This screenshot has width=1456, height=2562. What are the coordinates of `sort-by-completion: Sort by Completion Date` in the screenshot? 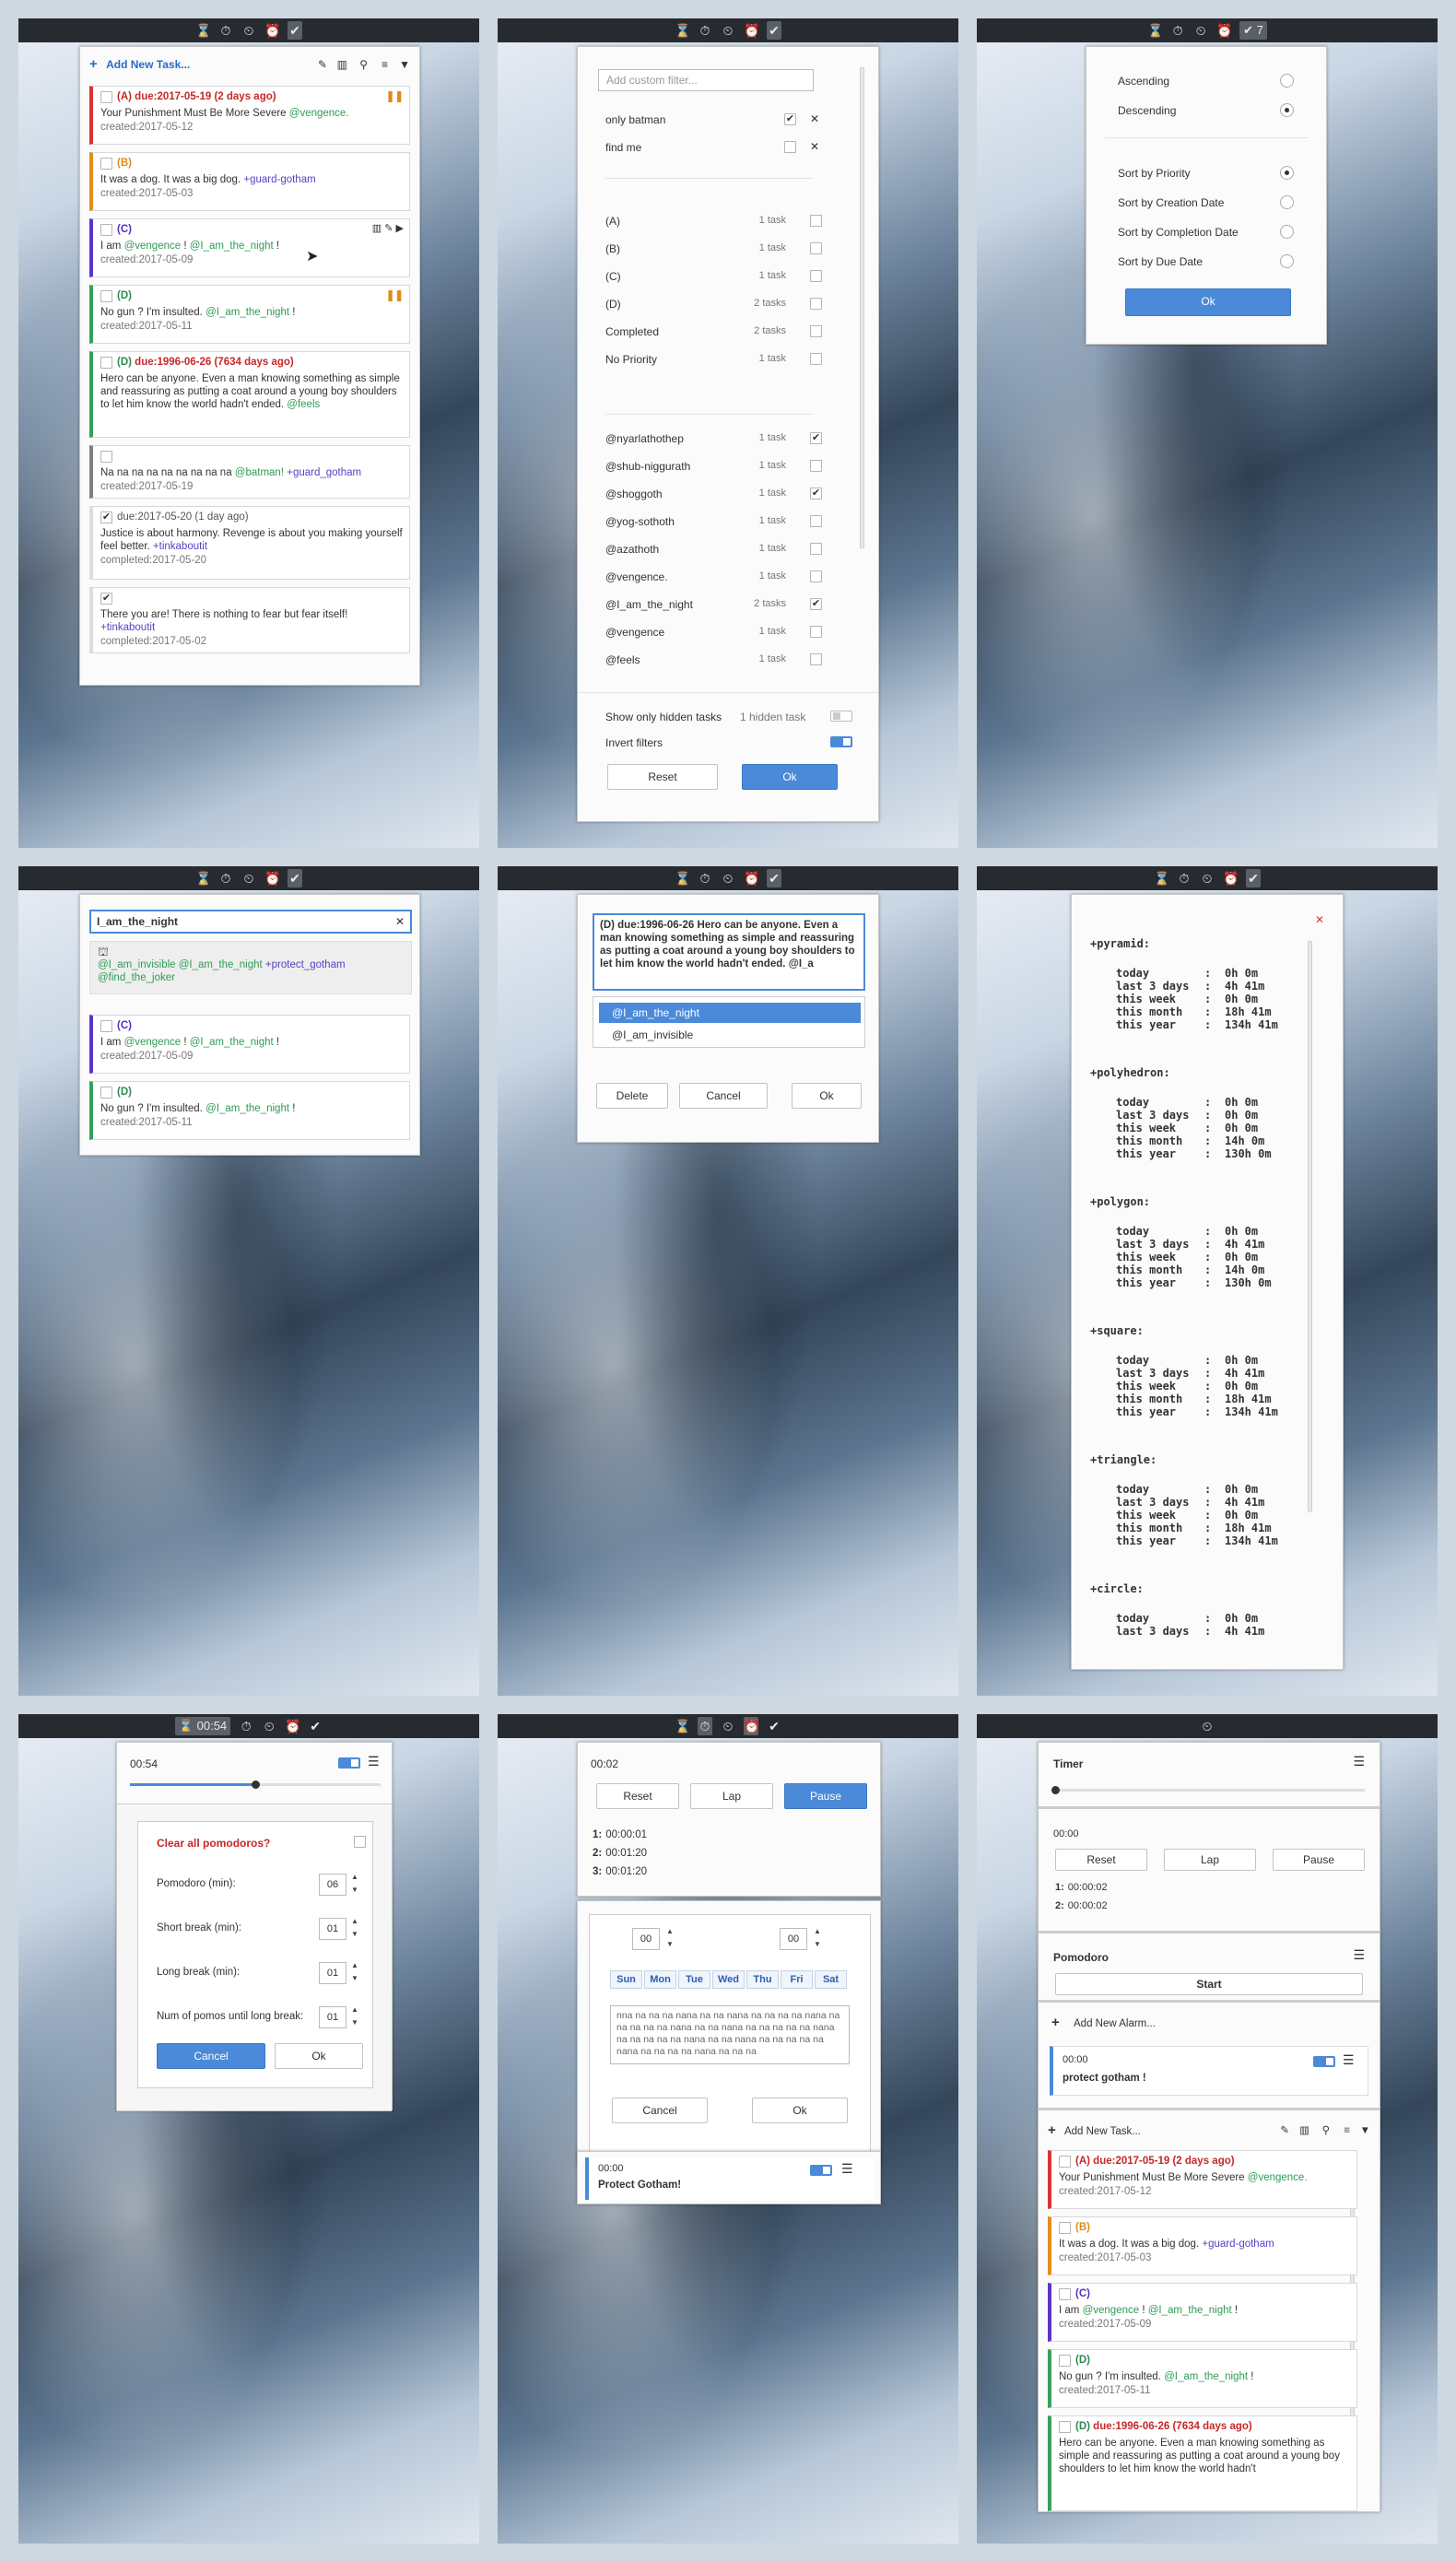 It's located at (1210, 232).